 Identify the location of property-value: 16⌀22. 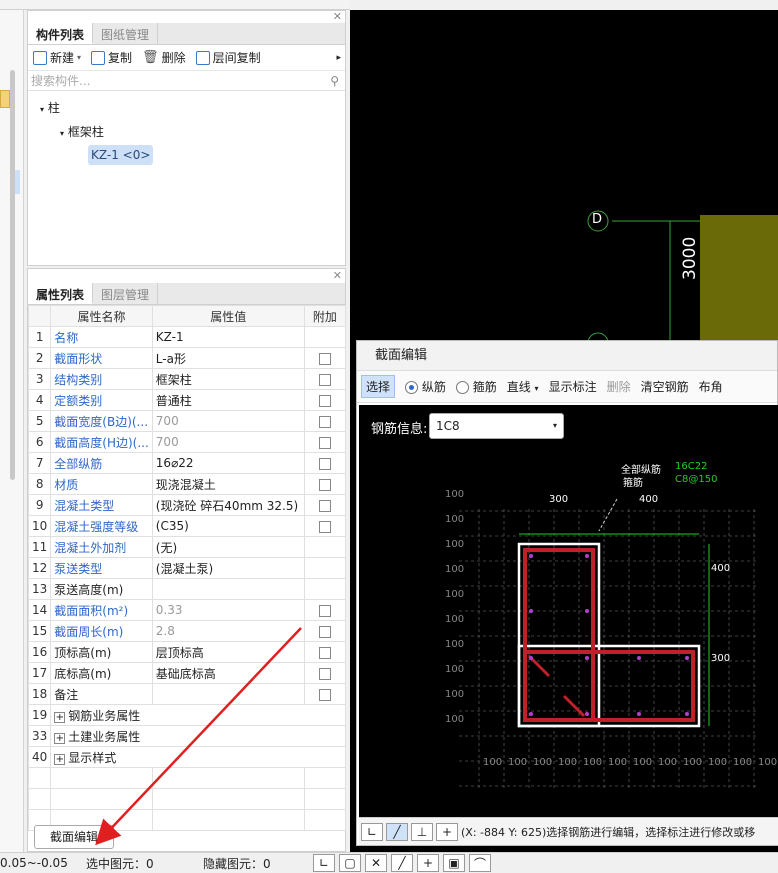
(228, 463).